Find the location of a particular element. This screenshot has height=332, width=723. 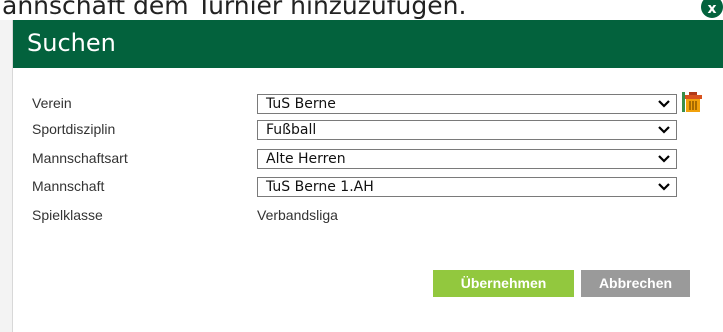

dialog-titlebar: Suchen is located at coordinates (368, 44).